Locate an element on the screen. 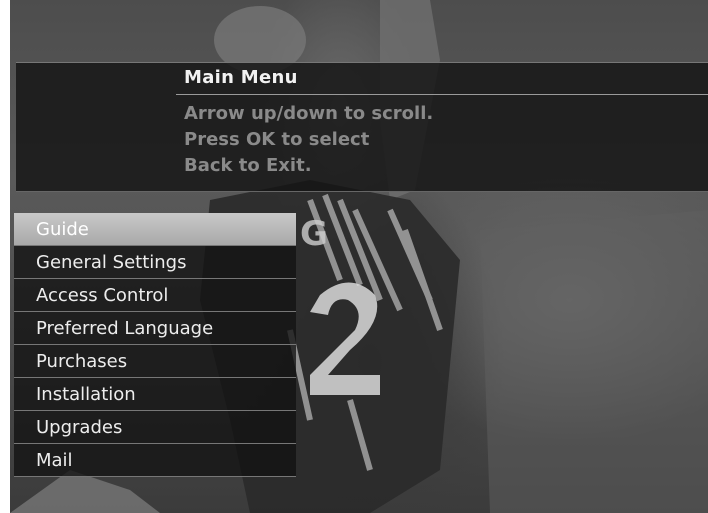 The height and width of the screenshot is (513, 708). instruction-scroll: Arrow up/down to scroll. is located at coordinates (309, 113).